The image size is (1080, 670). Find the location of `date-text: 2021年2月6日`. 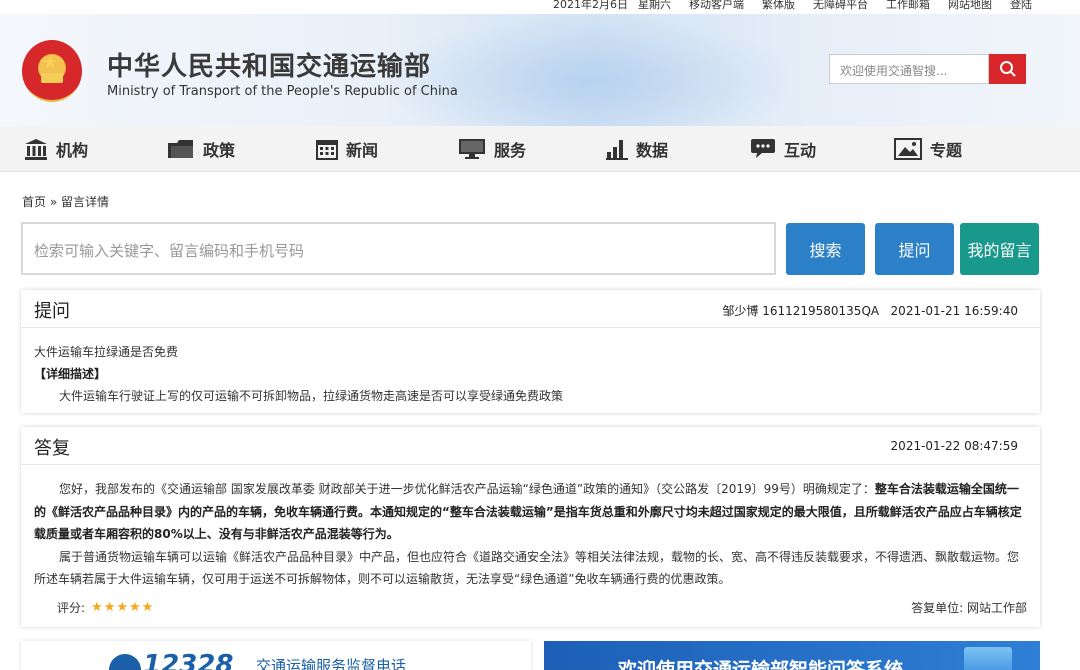

date-text: 2021年2月6日 is located at coordinates (590, 5).